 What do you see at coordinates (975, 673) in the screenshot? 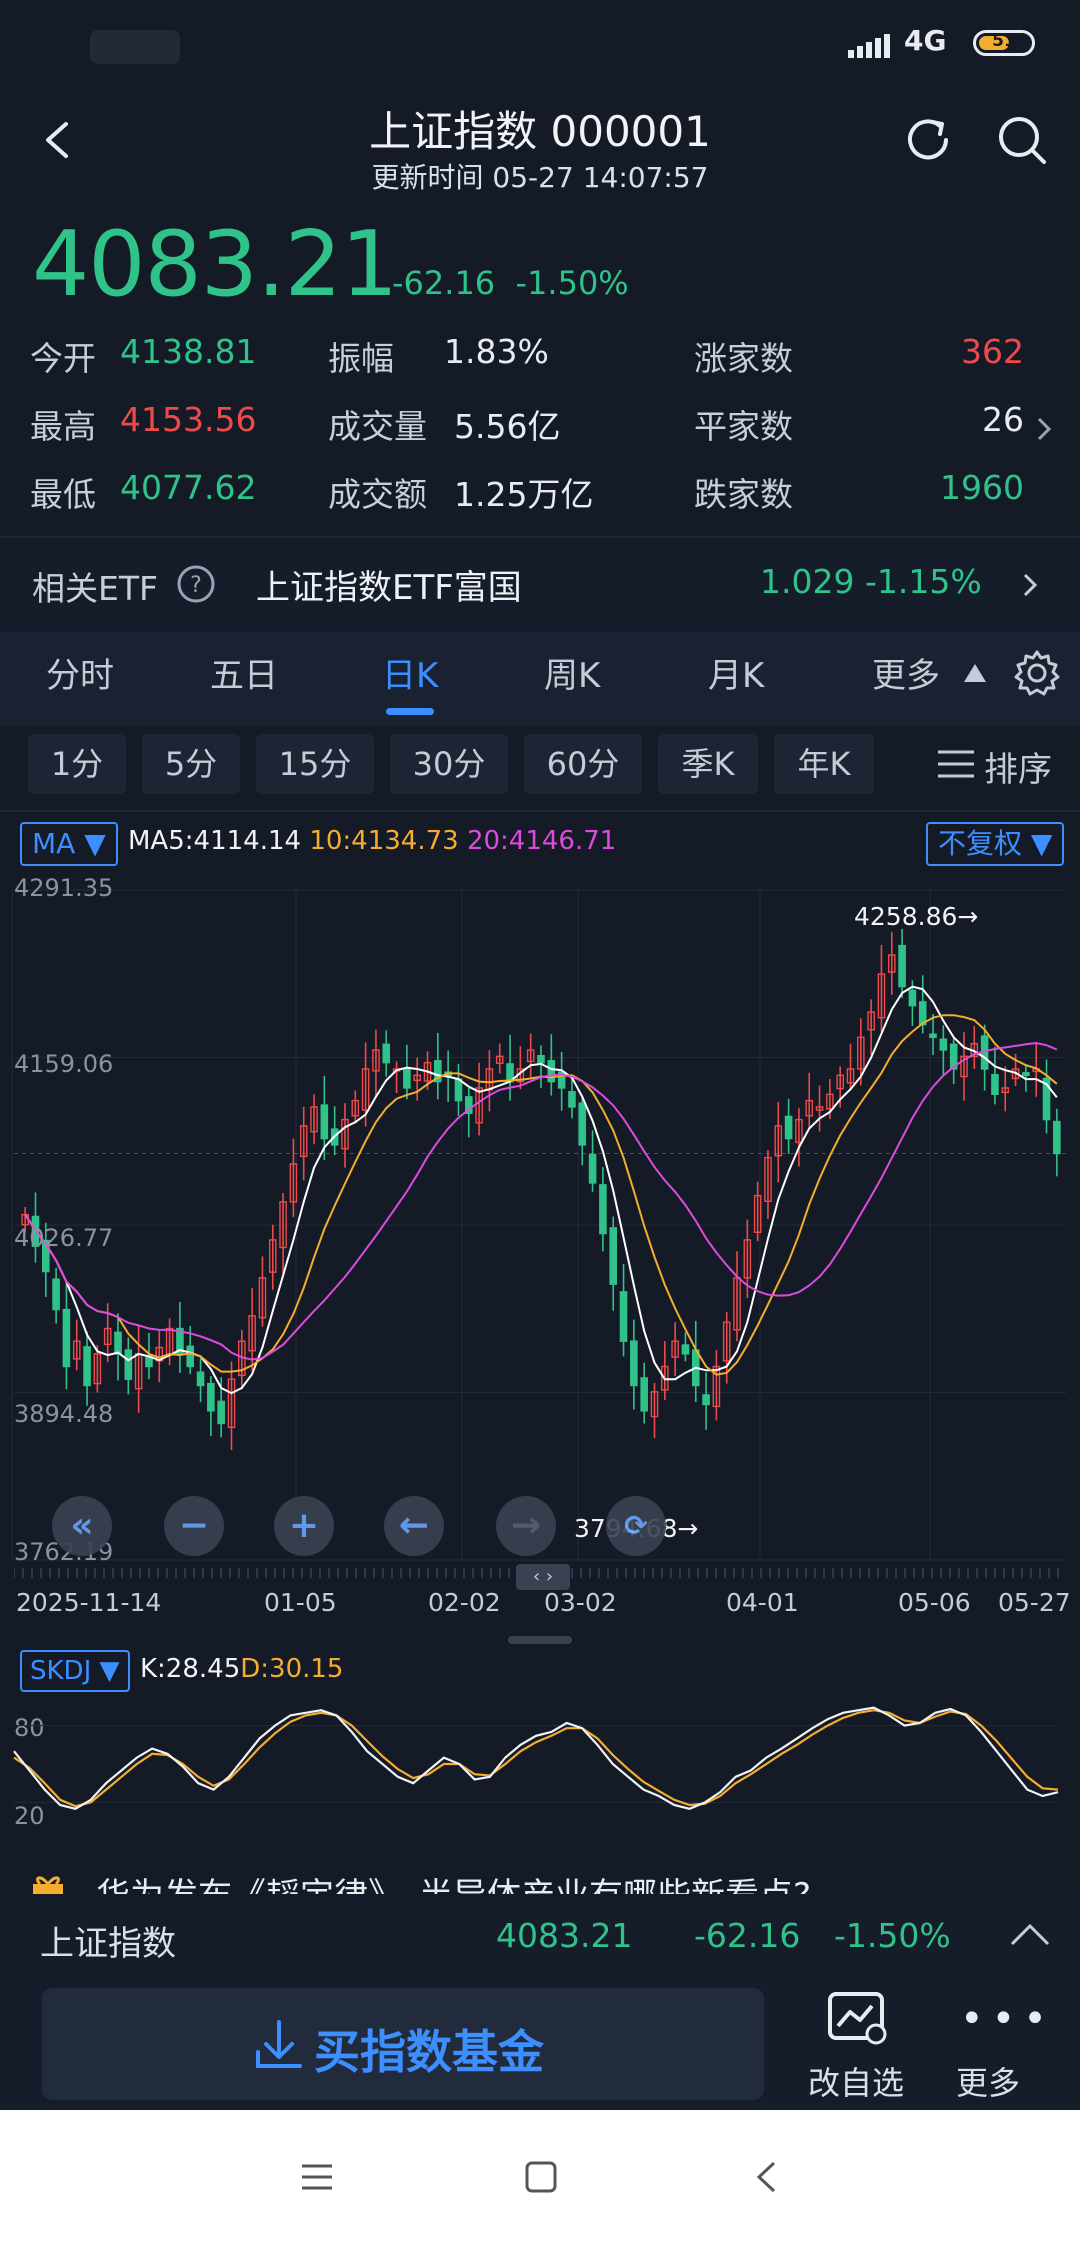
I see `triangle-up-icon` at bounding box center [975, 673].